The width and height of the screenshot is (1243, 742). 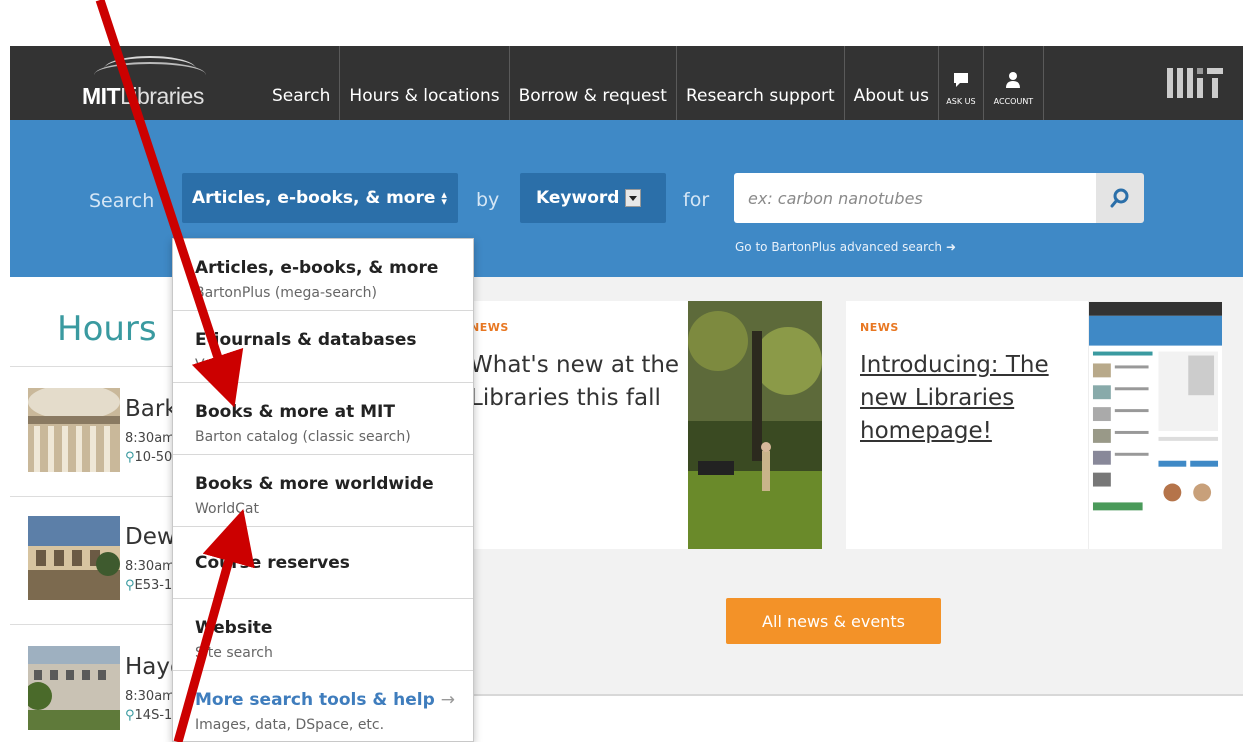 What do you see at coordinates (286, 293) in the screenshot?
I see `option-subtitle: BartonPlus (mega-search)` at bounding box center [286, 293].